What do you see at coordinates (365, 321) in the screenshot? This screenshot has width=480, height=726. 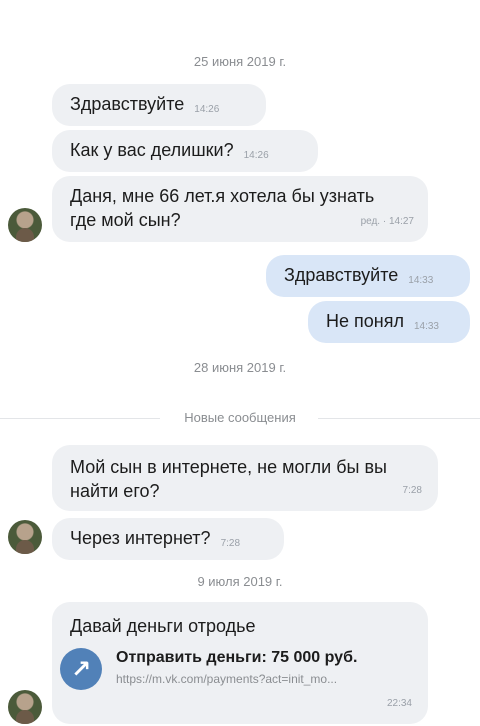 I see `message-text: Не понял` at bounding box center [365, 321].